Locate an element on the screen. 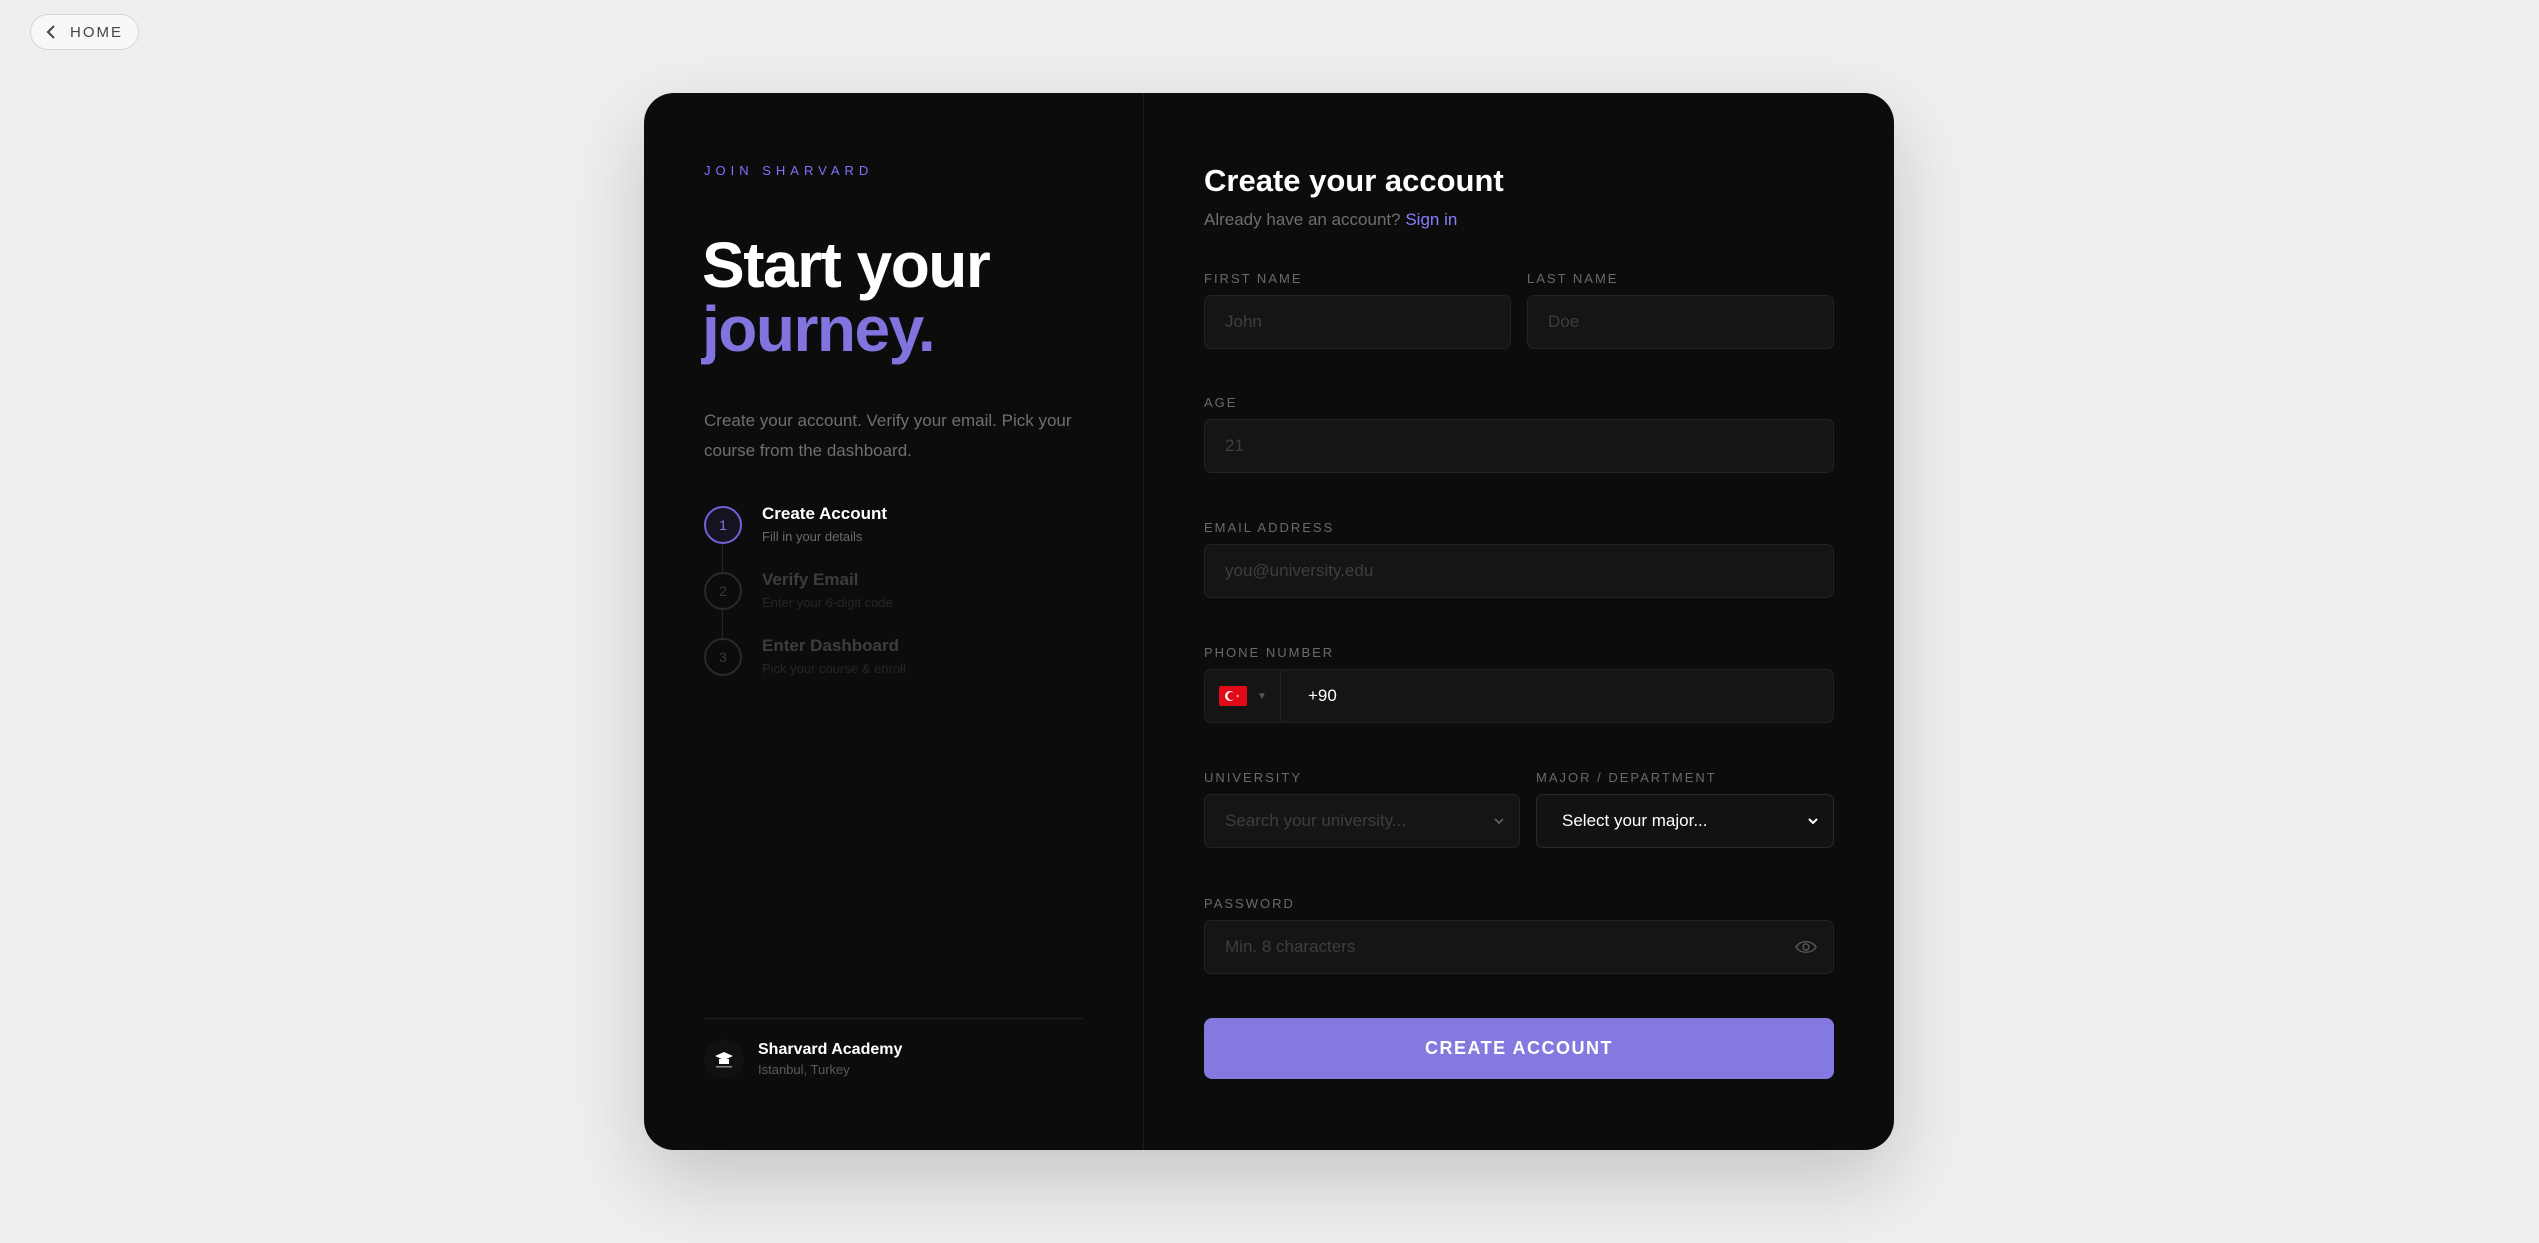 This screenshot has height=1243, width=2539. step-title: Enter Dashboard is located at coordinates (830, 645).